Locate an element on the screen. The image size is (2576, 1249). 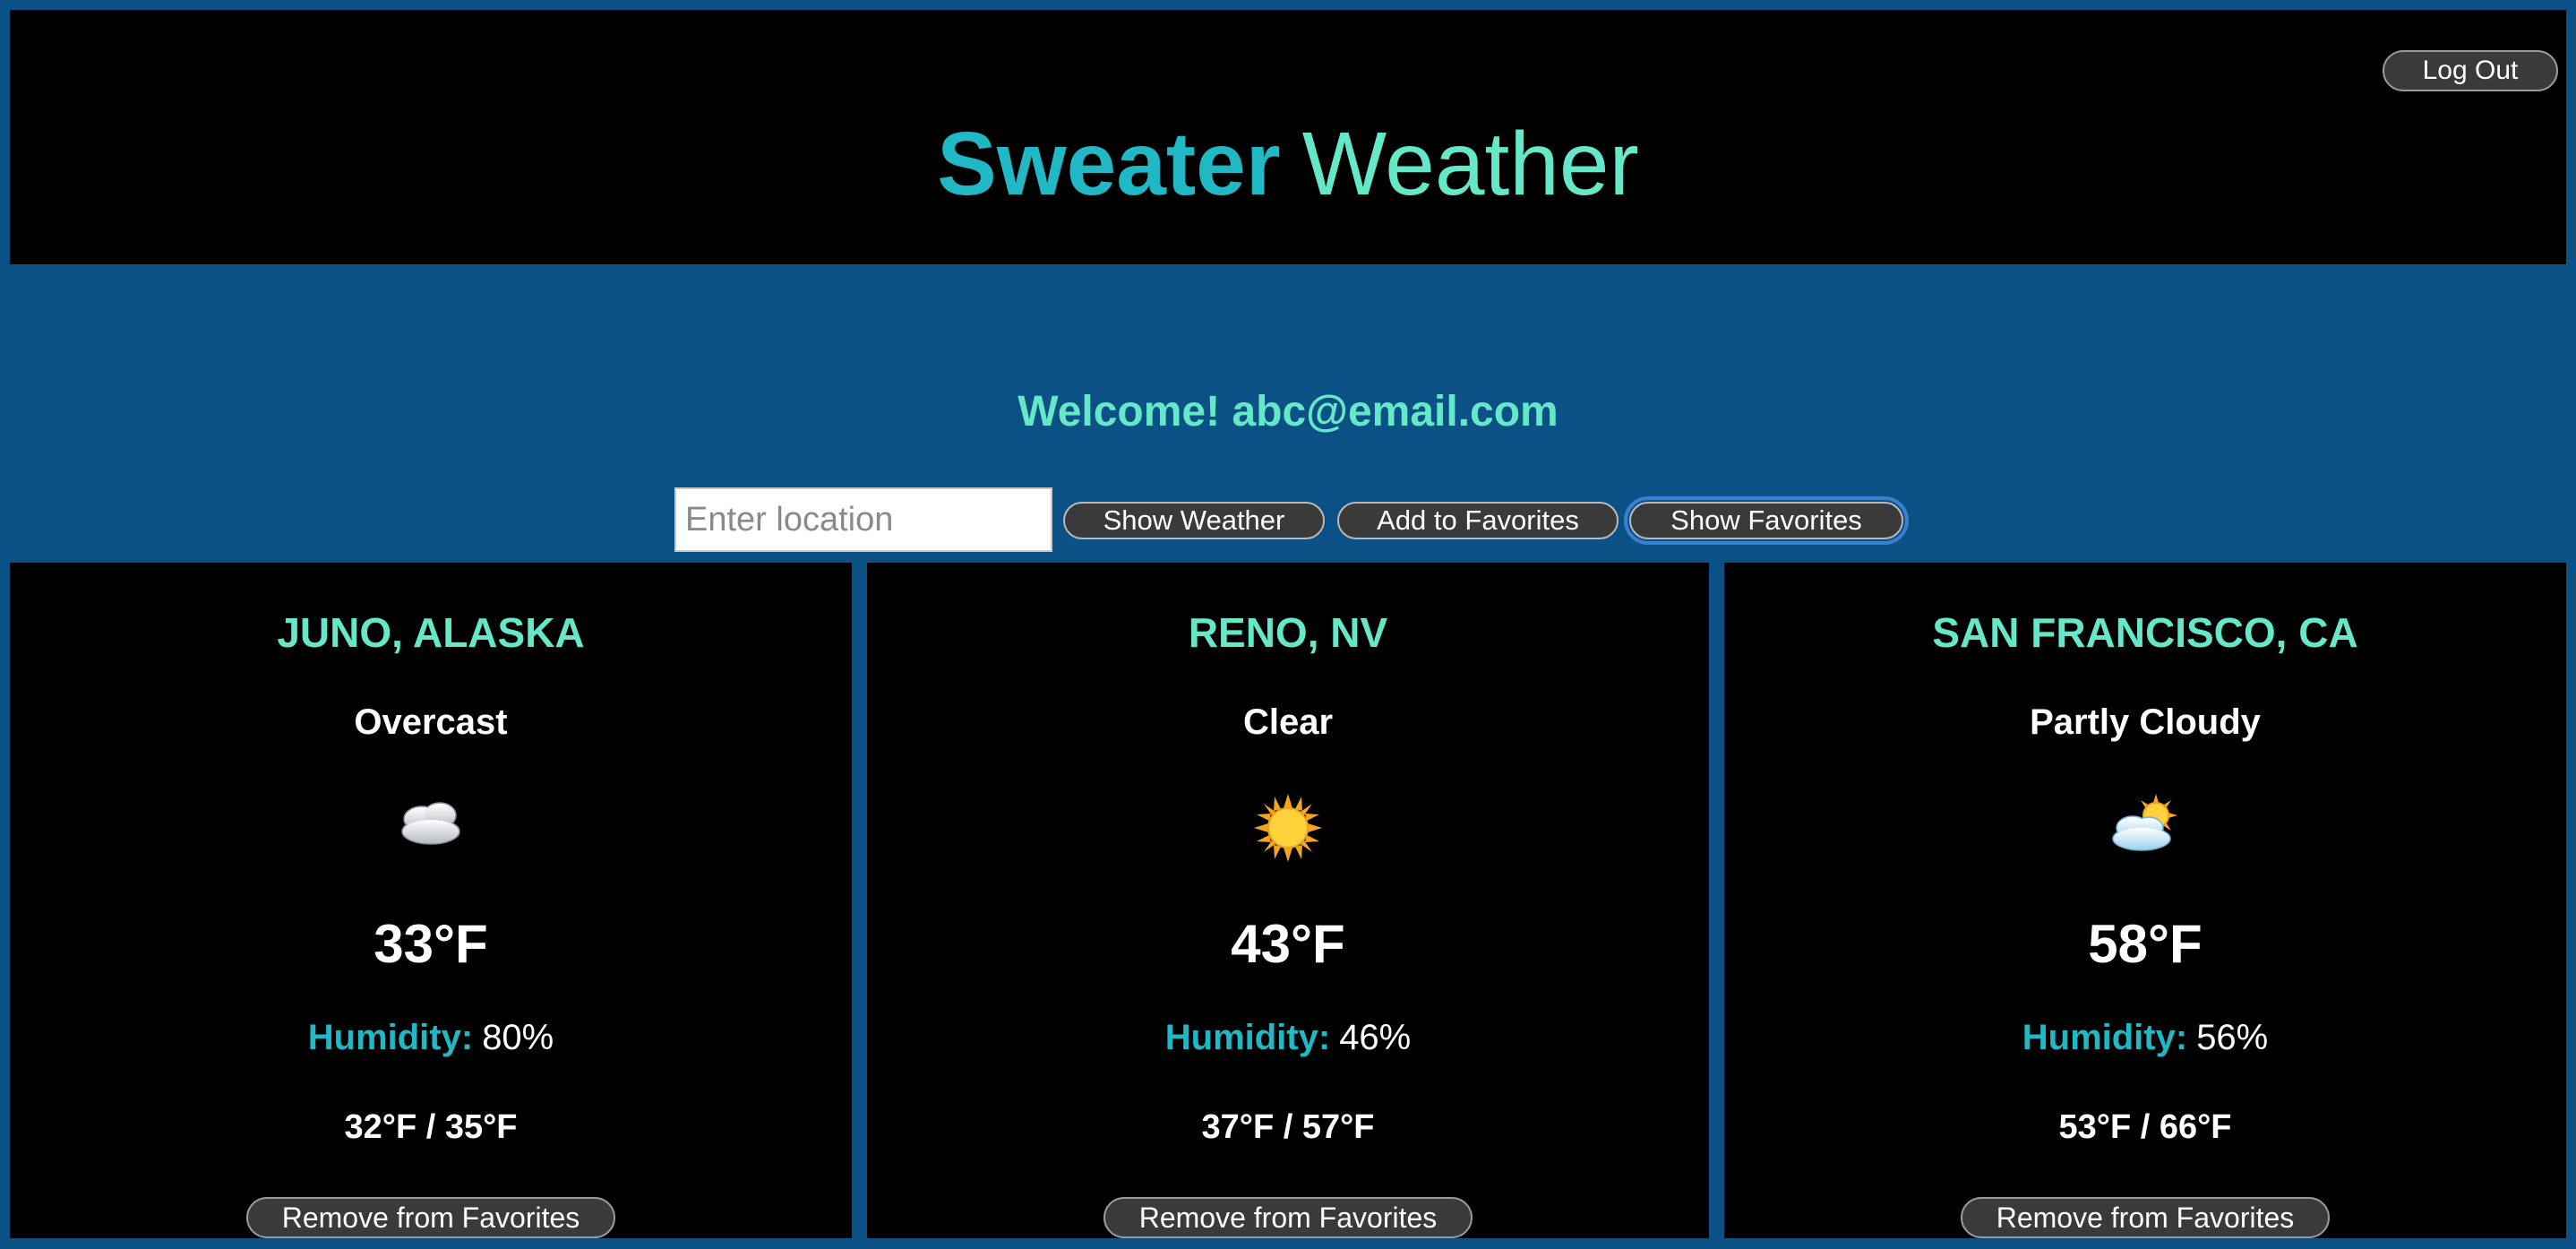
humidity-row: Humidity: 80% is located at coordinates (431, 1037).